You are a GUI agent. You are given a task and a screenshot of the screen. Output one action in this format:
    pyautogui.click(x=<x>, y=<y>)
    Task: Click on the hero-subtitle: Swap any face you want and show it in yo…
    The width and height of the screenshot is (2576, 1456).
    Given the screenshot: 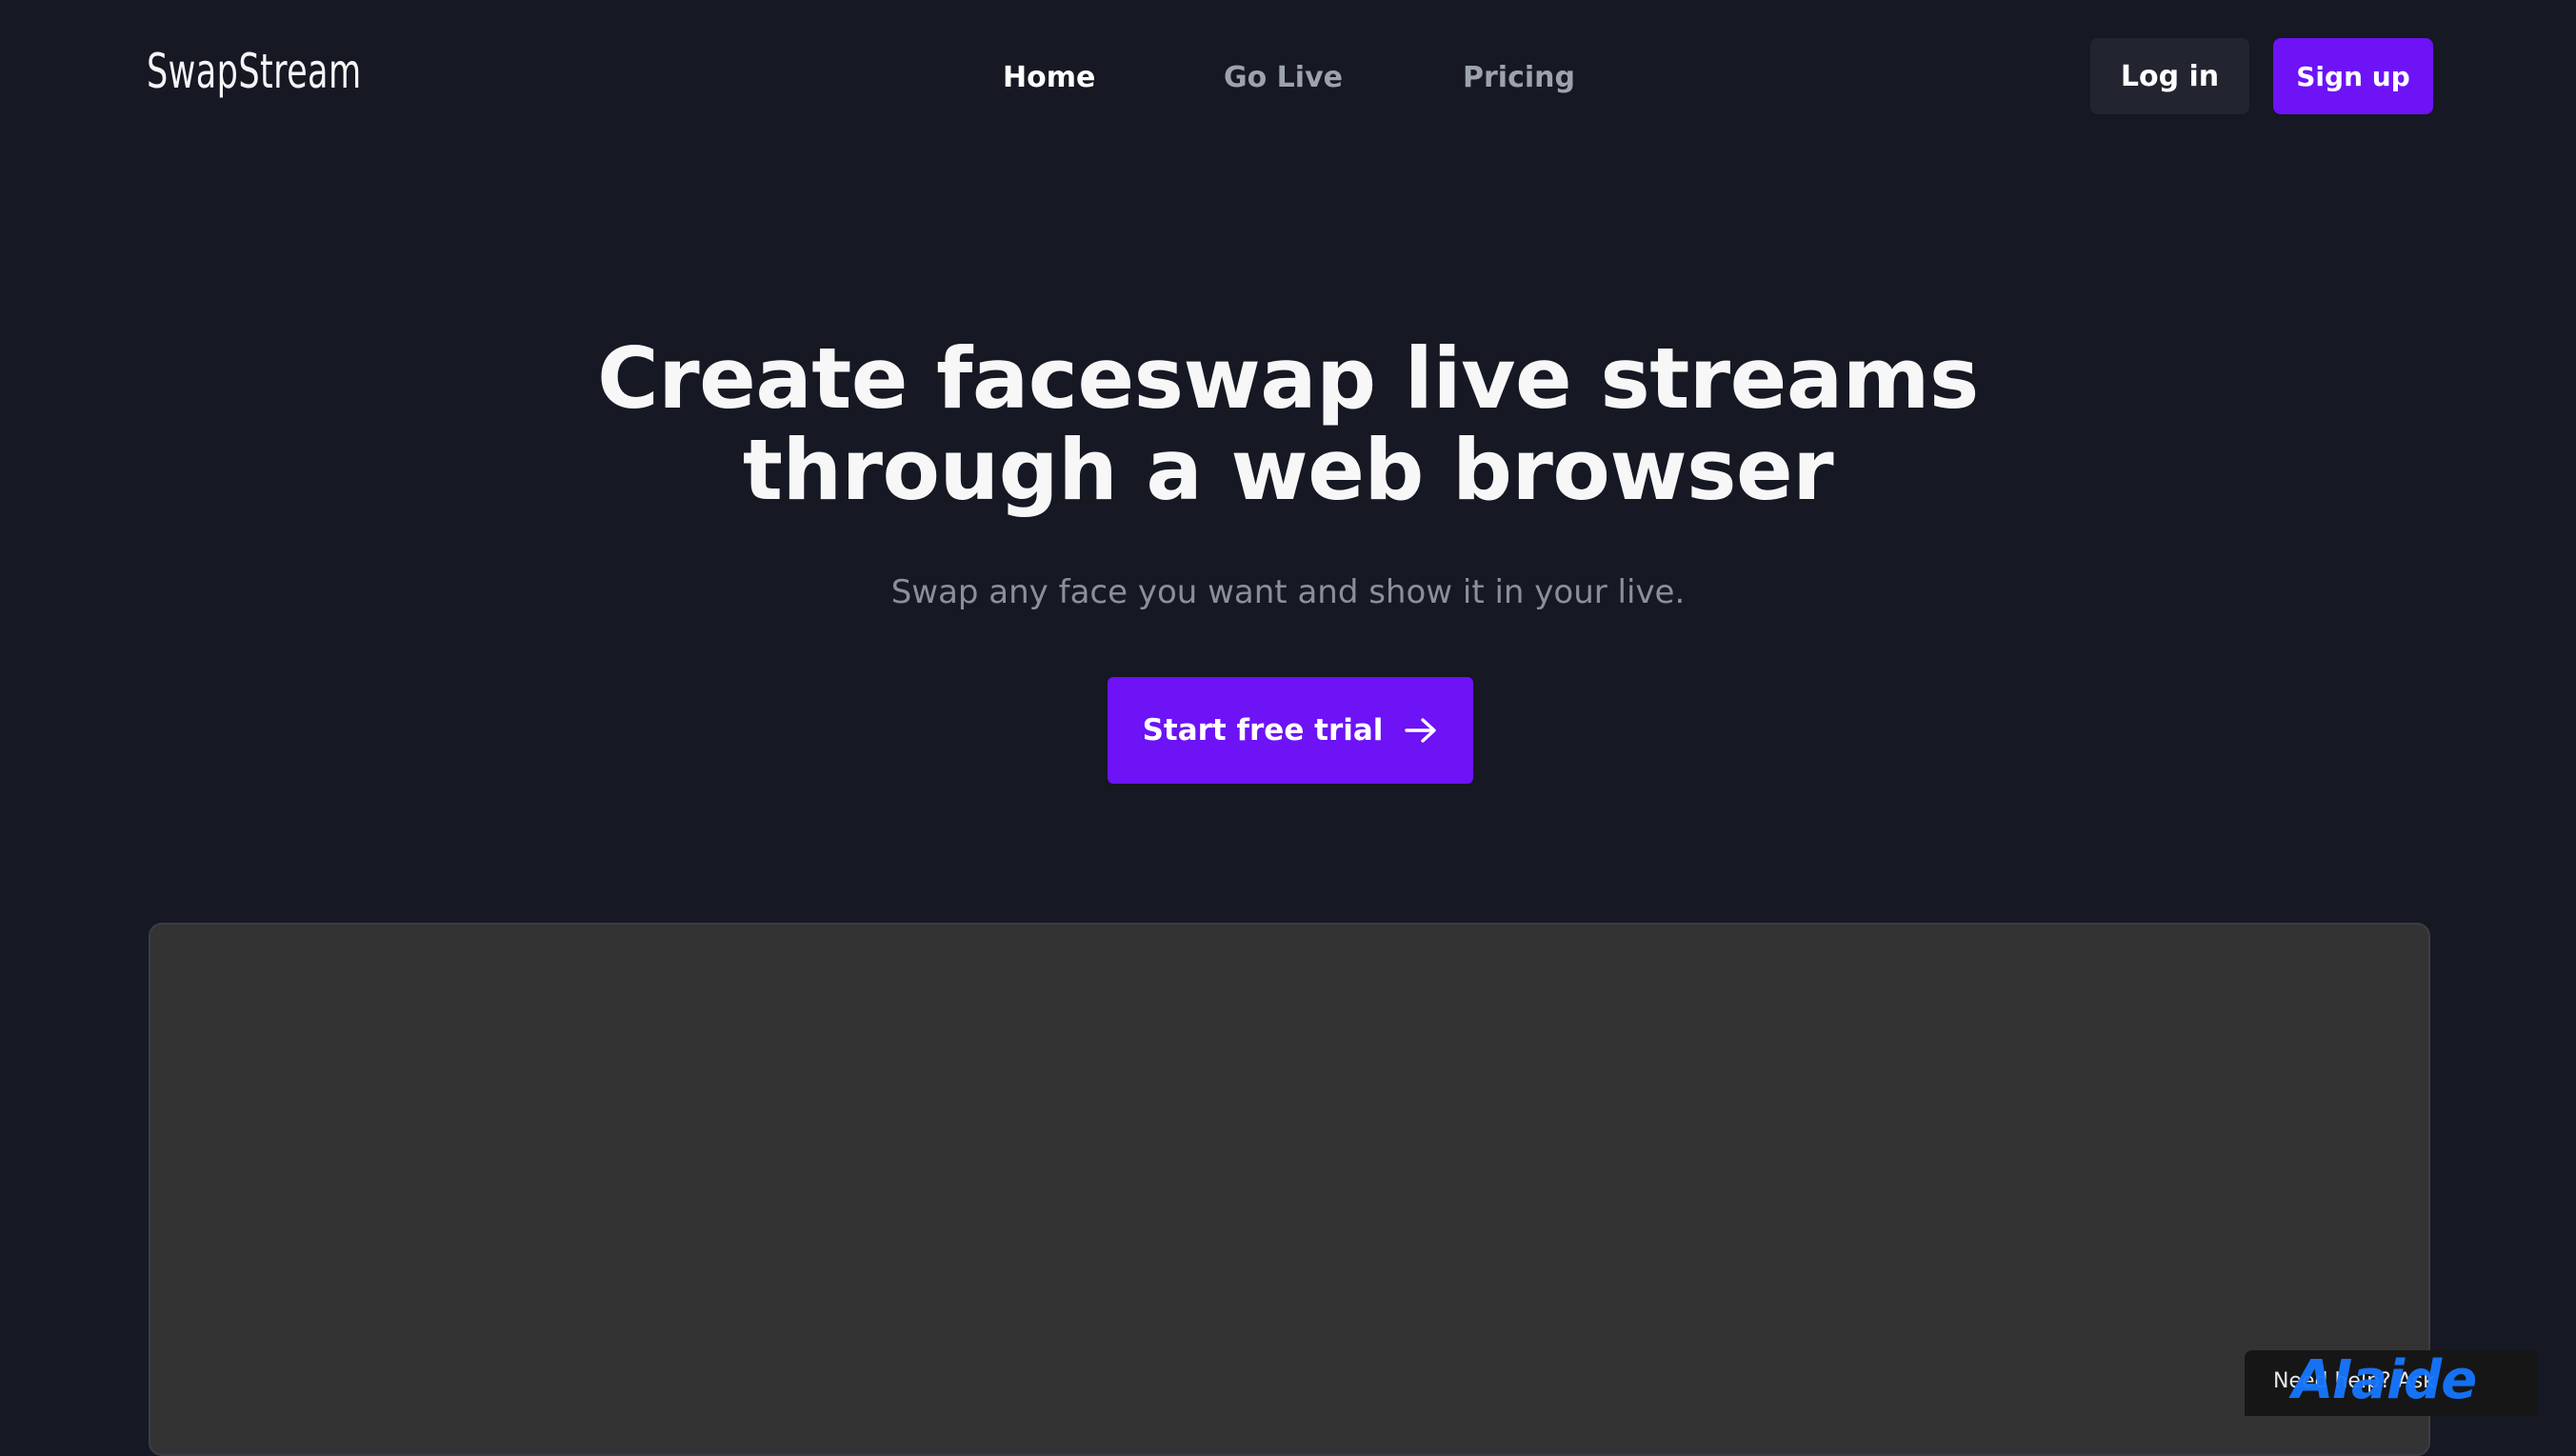 What is the action you would take?
    pyautogui.click(x=1288, y=592)
    